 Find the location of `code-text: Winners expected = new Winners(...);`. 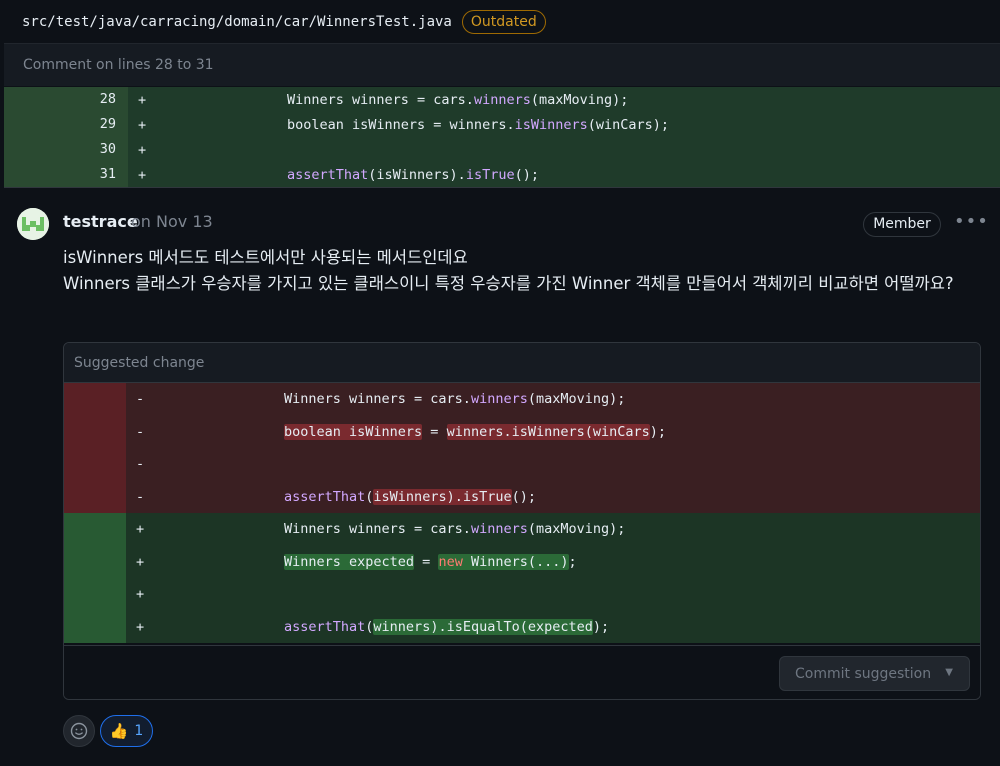

code-text: Winners expected = new Winners(...); is located at coordinates (430, 561).